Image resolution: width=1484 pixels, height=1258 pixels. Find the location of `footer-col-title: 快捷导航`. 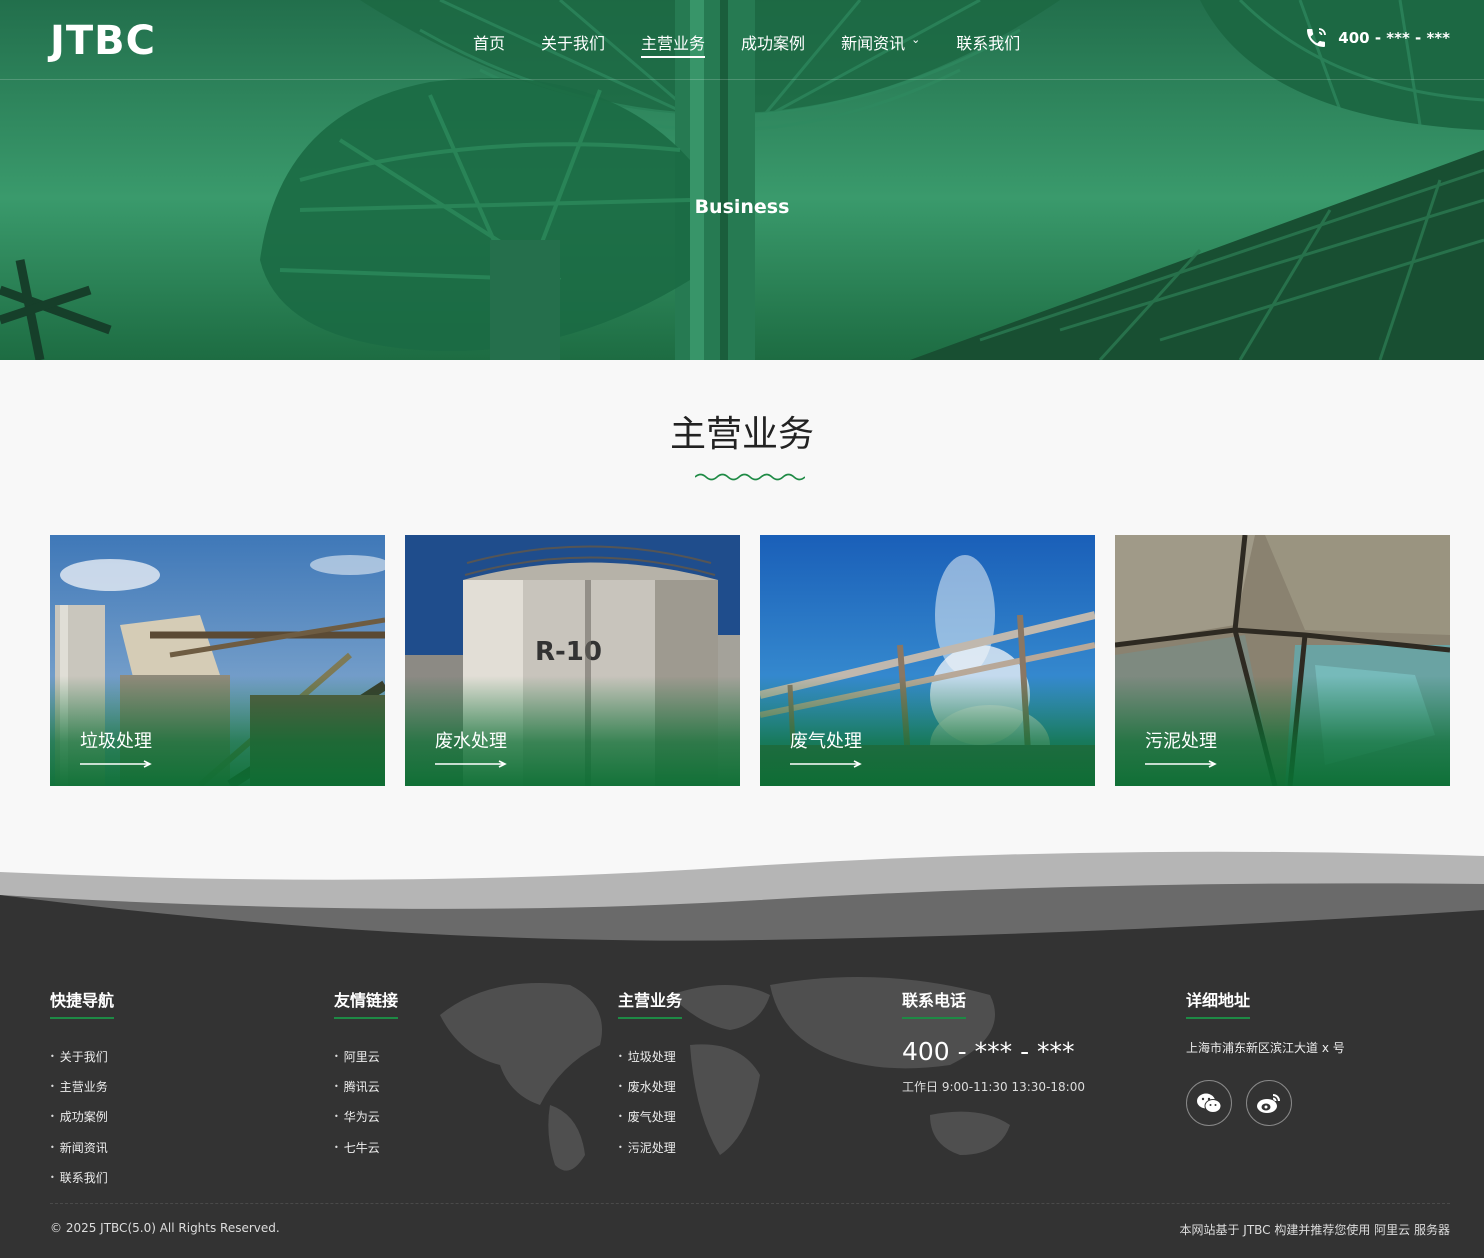

footer-col-title: 快捷导航 is located at coordinates (82, 1003).